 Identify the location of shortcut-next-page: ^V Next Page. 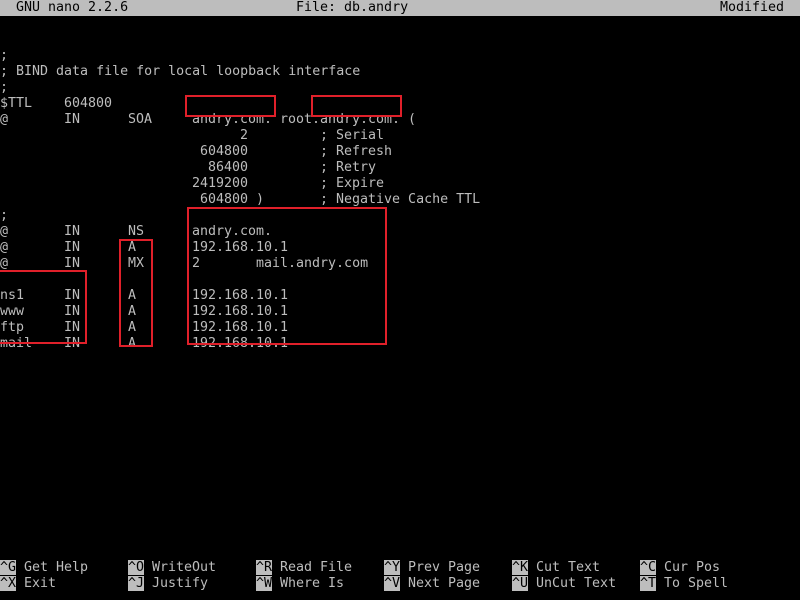
(432, 584).